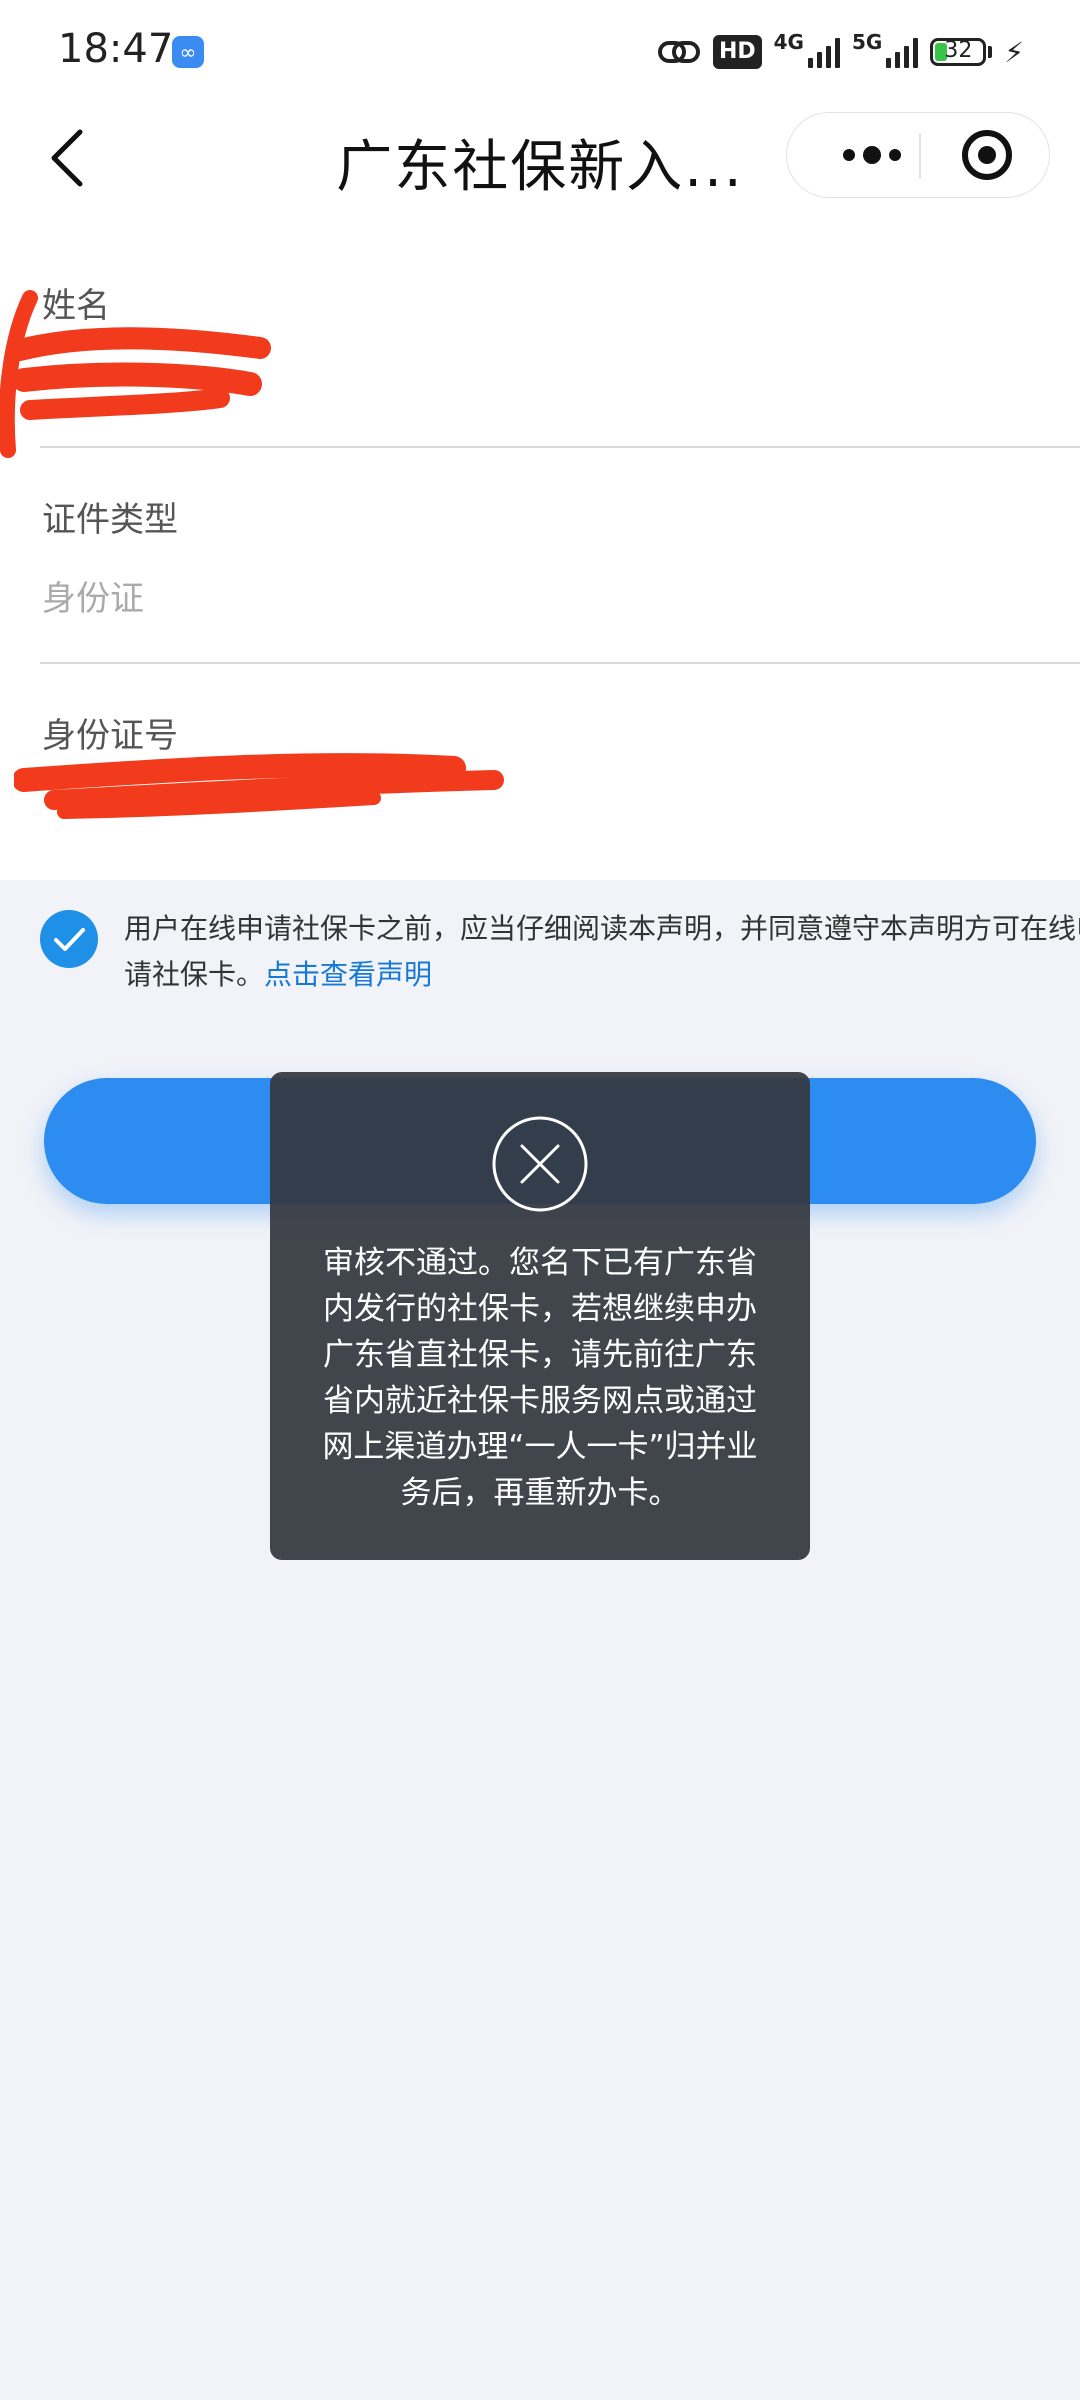  Describe the element at coordinates (540, 1164) in the screenshot. I see `close-circle-icon` at that location.